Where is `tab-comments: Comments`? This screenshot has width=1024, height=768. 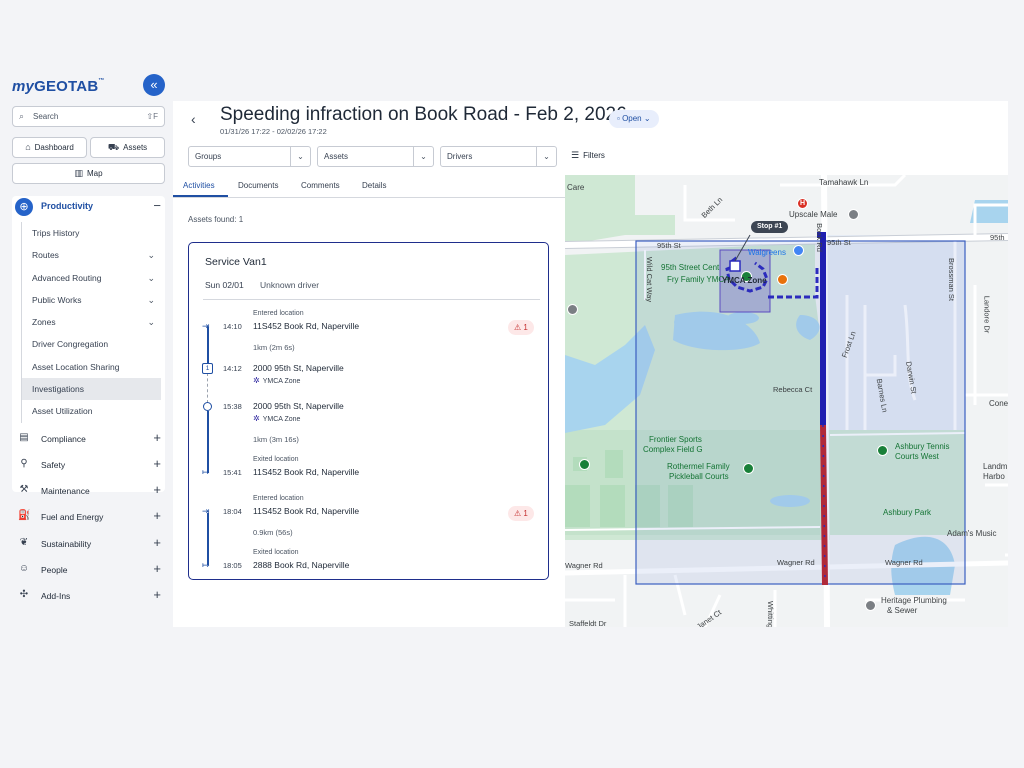 tab-comments: Comments is located at coordinates (320, 185).